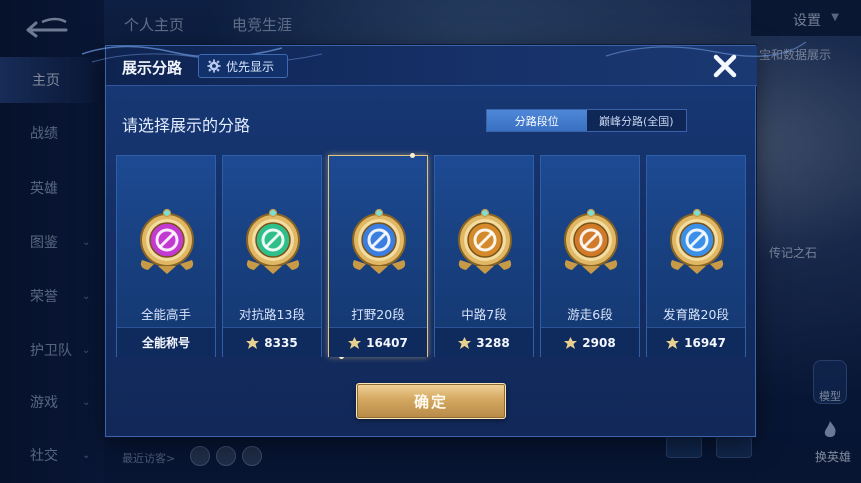  I want to click on lane-card: 游走6段 2908, so click(590, 256).